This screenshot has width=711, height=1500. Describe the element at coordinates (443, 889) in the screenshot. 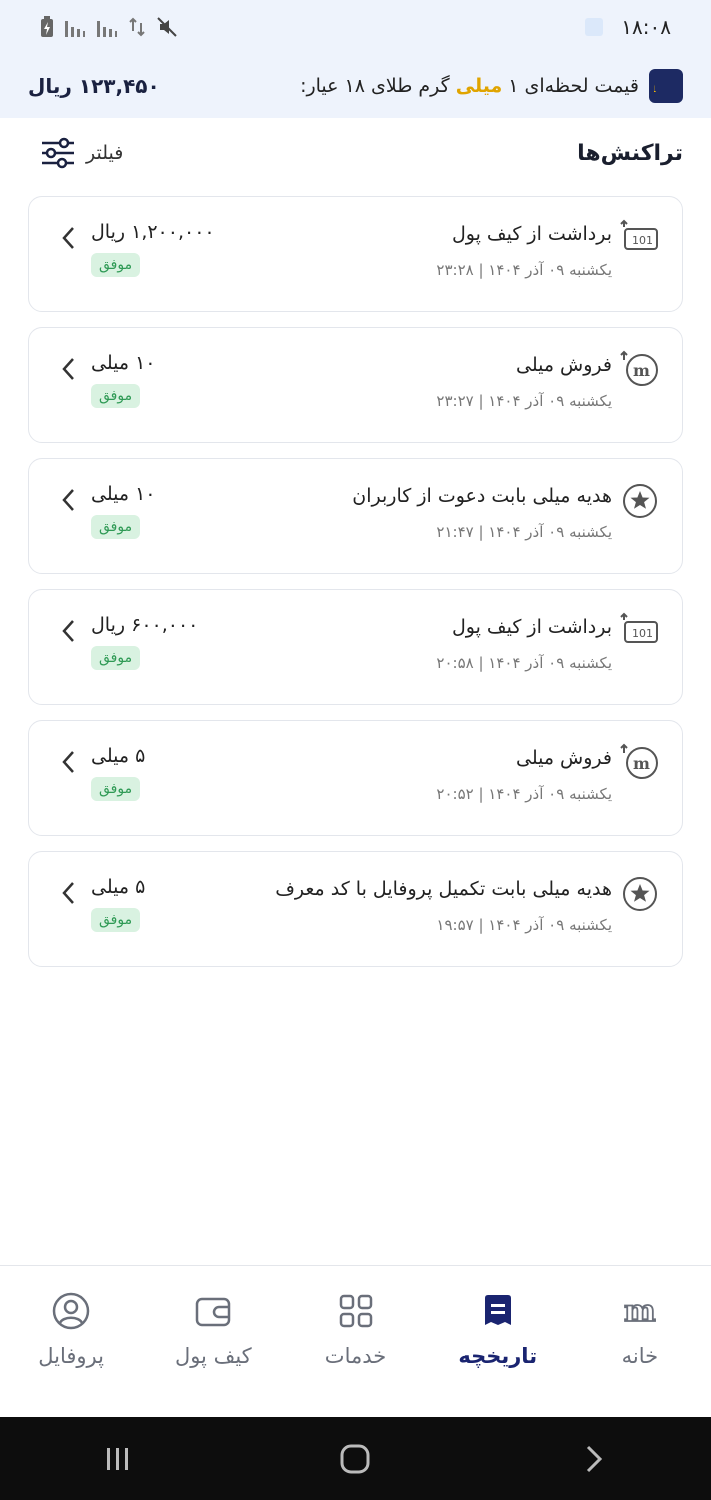

I see `transaction-title: هدیه میلی بابت تکمیل پروفایل با کد معرف` at that location.